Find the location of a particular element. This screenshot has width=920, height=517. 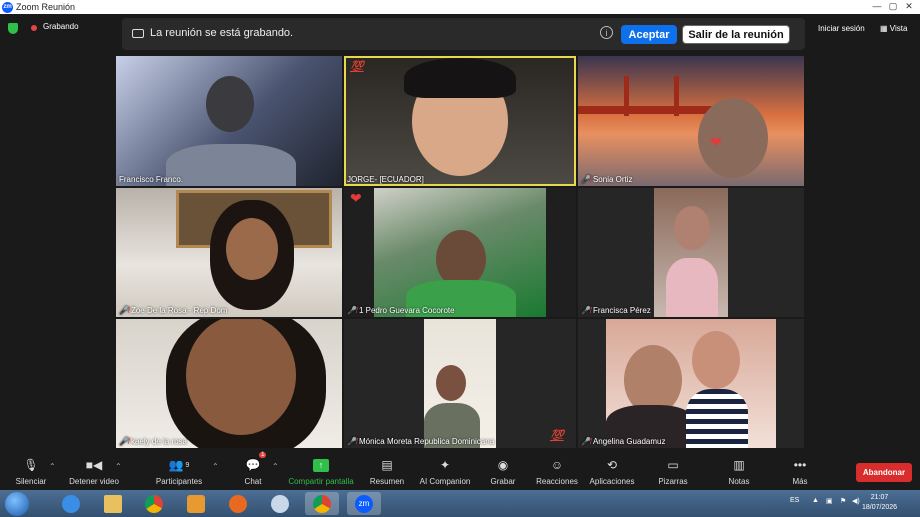

participant-name: JORGE- [ECUADOR] is located at coordinates (385, 179).